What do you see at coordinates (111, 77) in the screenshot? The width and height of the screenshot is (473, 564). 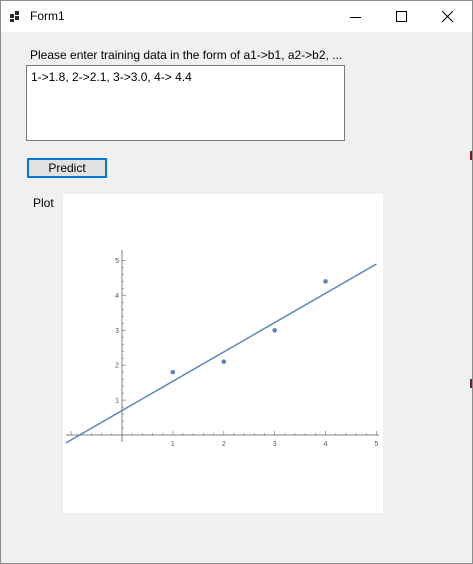 I see `training-data-value: 1->1.8, 2->2.1, 3->3.0, 4-> 4.4` at bounding box center [111, 77].